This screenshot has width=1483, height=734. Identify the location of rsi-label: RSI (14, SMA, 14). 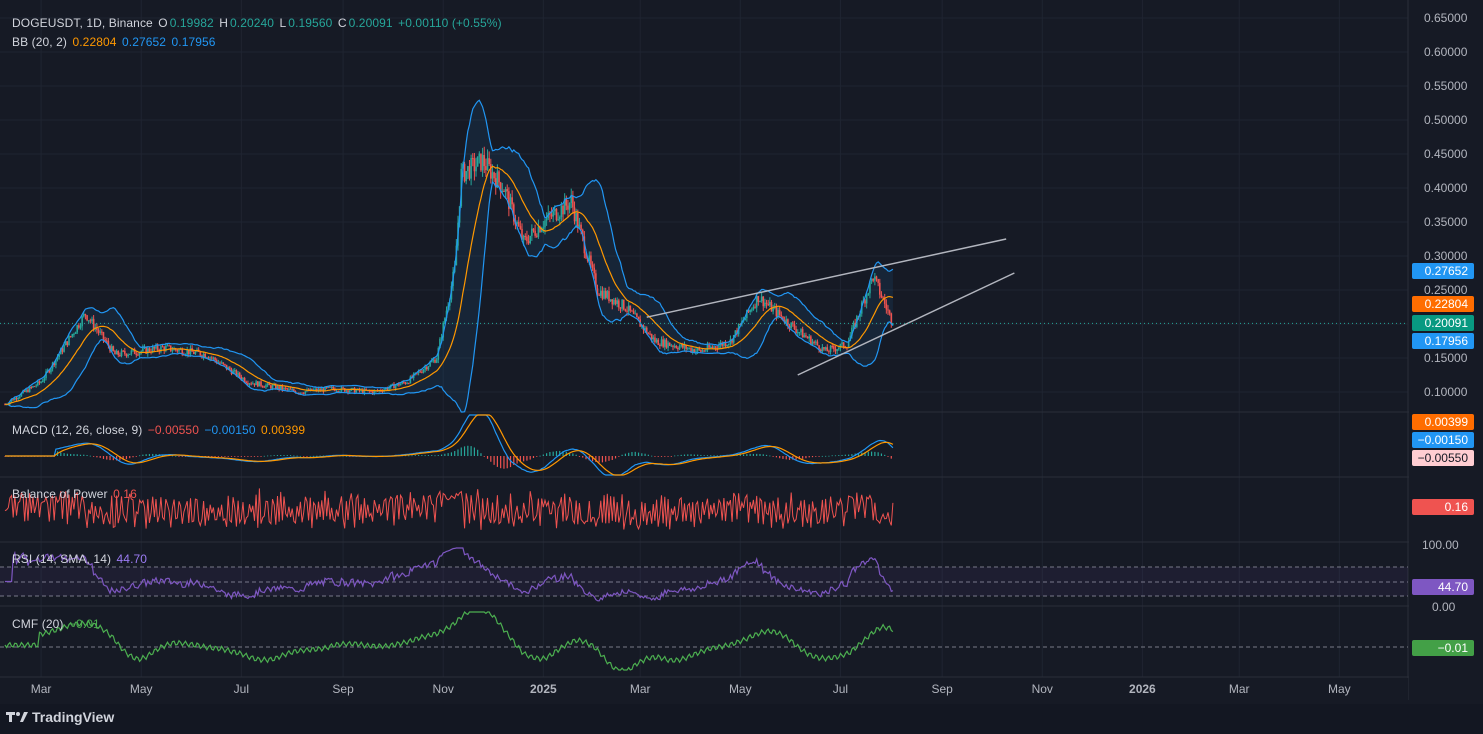
(61, 559).